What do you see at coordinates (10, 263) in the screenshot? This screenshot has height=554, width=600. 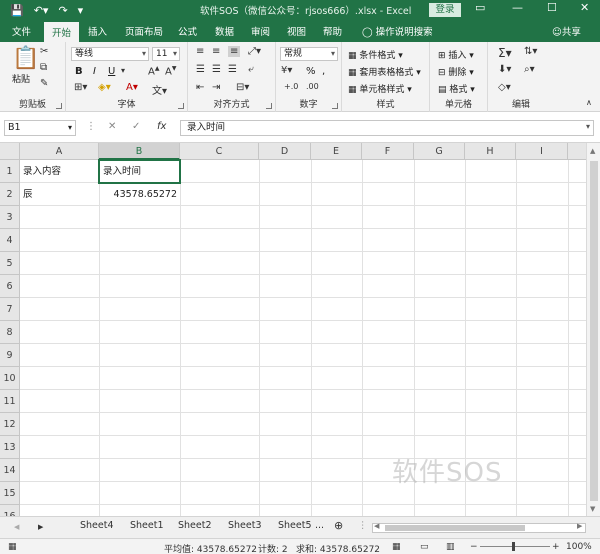 I see `row-header-5: 5` at bounding box center [10, 263].